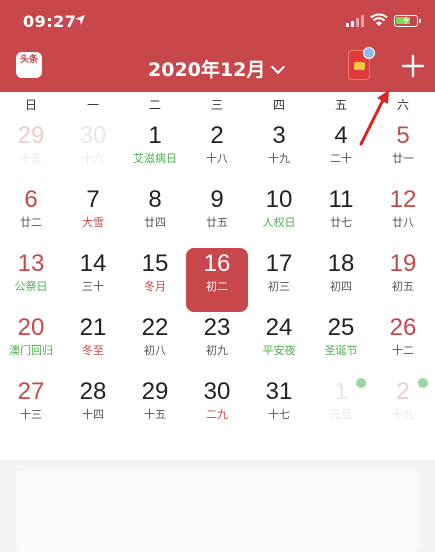  Describe the element at coordinates (374, 118) in the screenshot. I see `pointer-arrow-annotation` at that location.